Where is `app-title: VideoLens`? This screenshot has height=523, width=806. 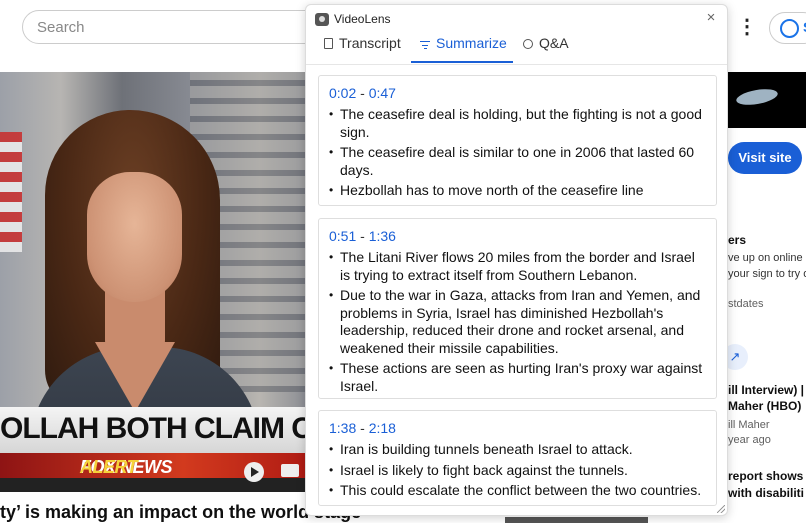 app-title: VideoLens is located at coordinates (362, 19).